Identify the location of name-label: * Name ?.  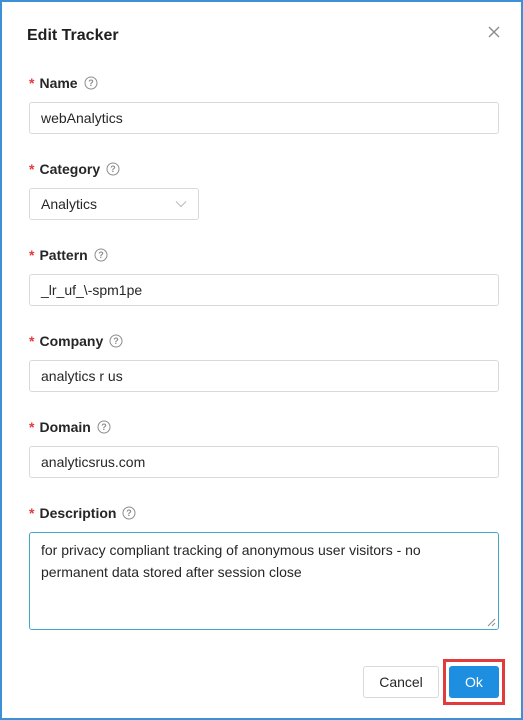
(63, 83).